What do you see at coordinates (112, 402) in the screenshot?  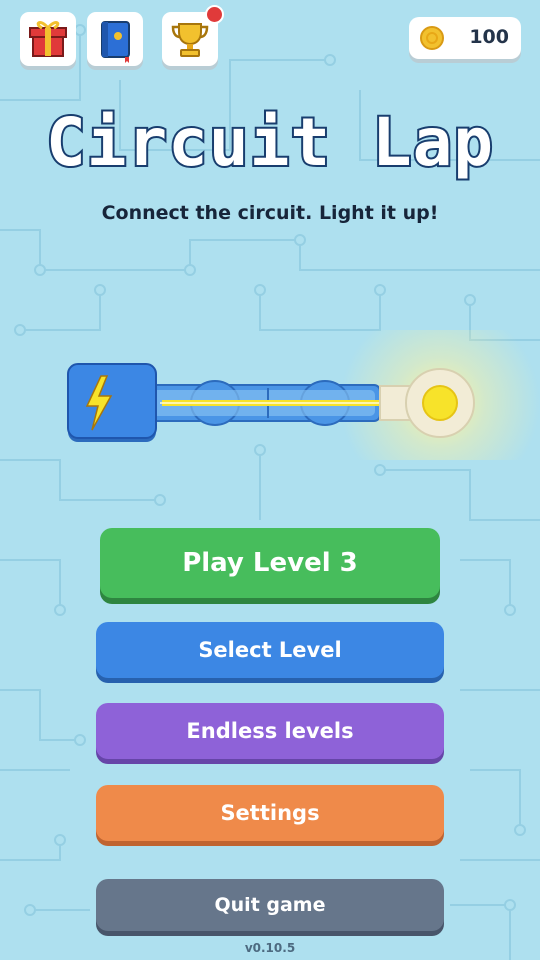 I see `battery-icon` at bounding box center [112, 402].